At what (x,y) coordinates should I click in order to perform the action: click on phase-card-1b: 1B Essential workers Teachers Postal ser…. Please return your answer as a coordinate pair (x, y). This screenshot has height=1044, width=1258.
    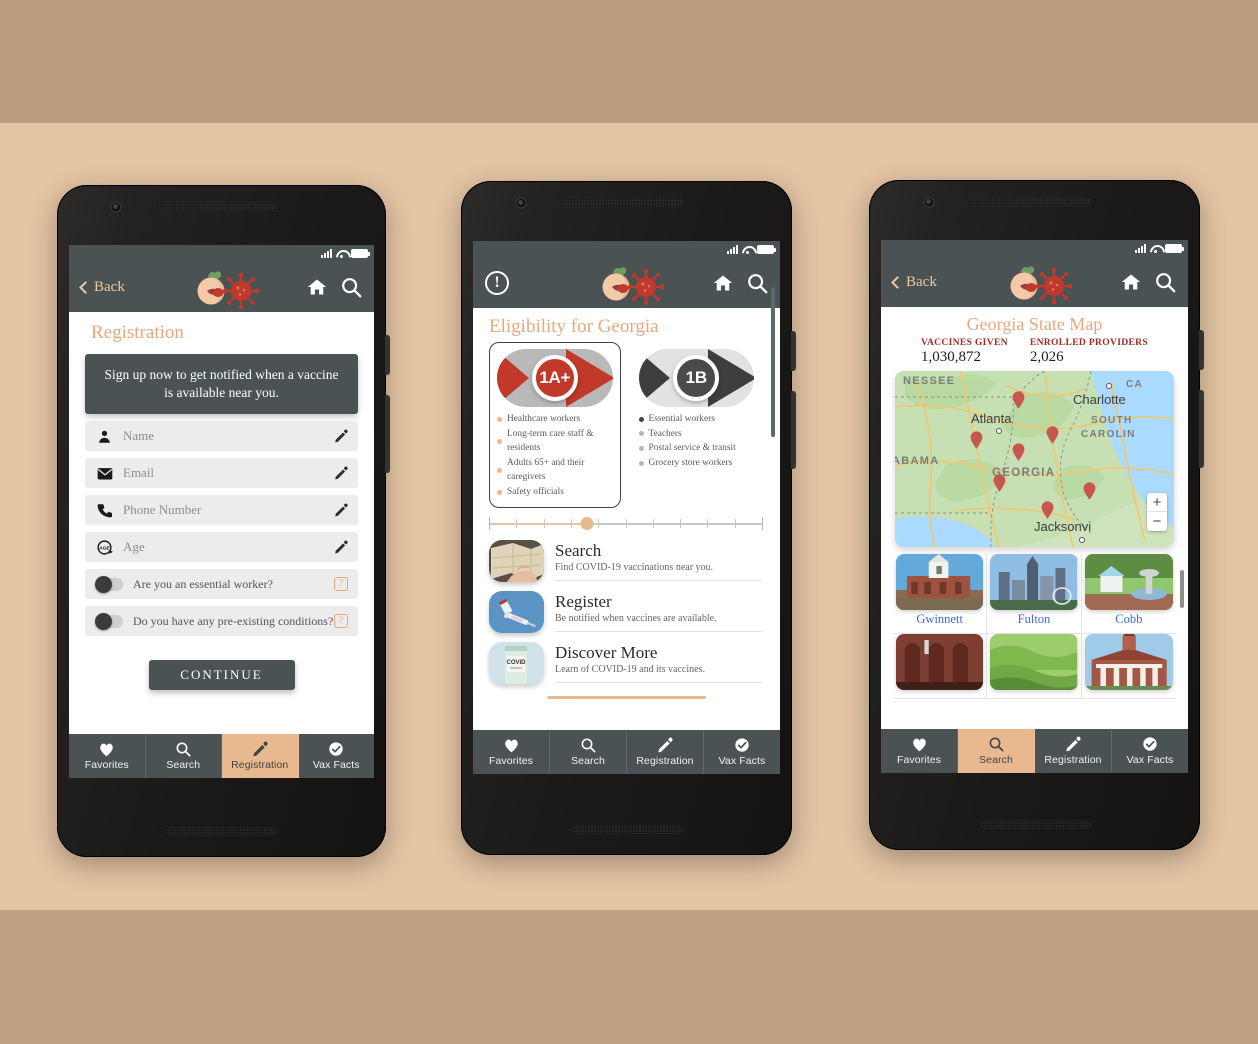
    Looking at the image, I should click on (697, 425).